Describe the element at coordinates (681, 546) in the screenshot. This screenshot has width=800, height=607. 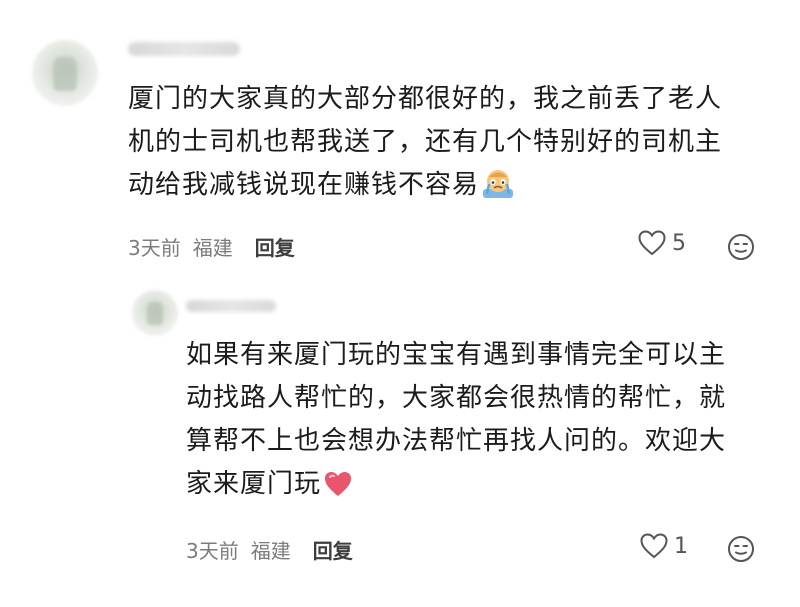
I see `like-count: 1` at that location.